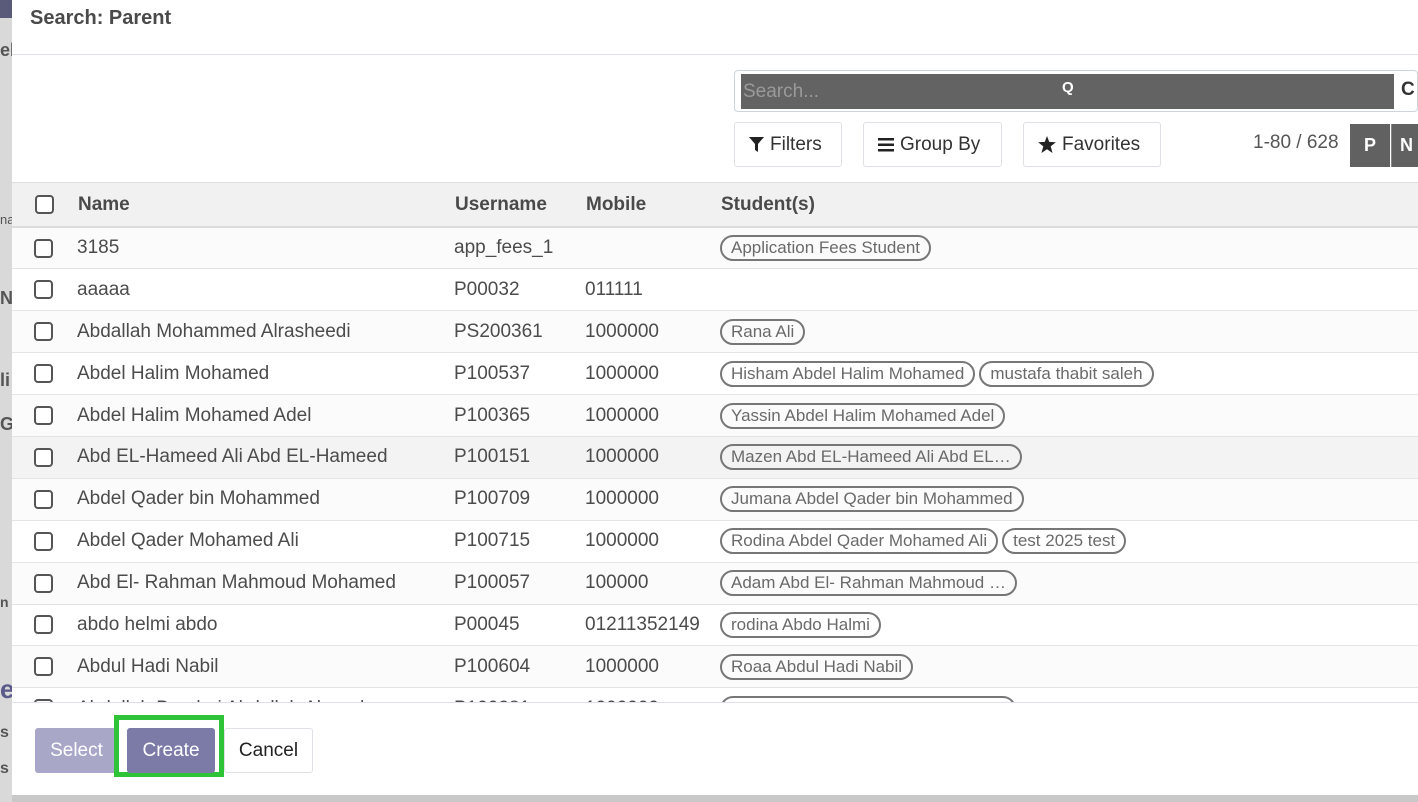  What do you see at coordinates (1101, 144) in the screenshot?
I see `favorites-label: Favorites` at bounding box center [1101, 144].